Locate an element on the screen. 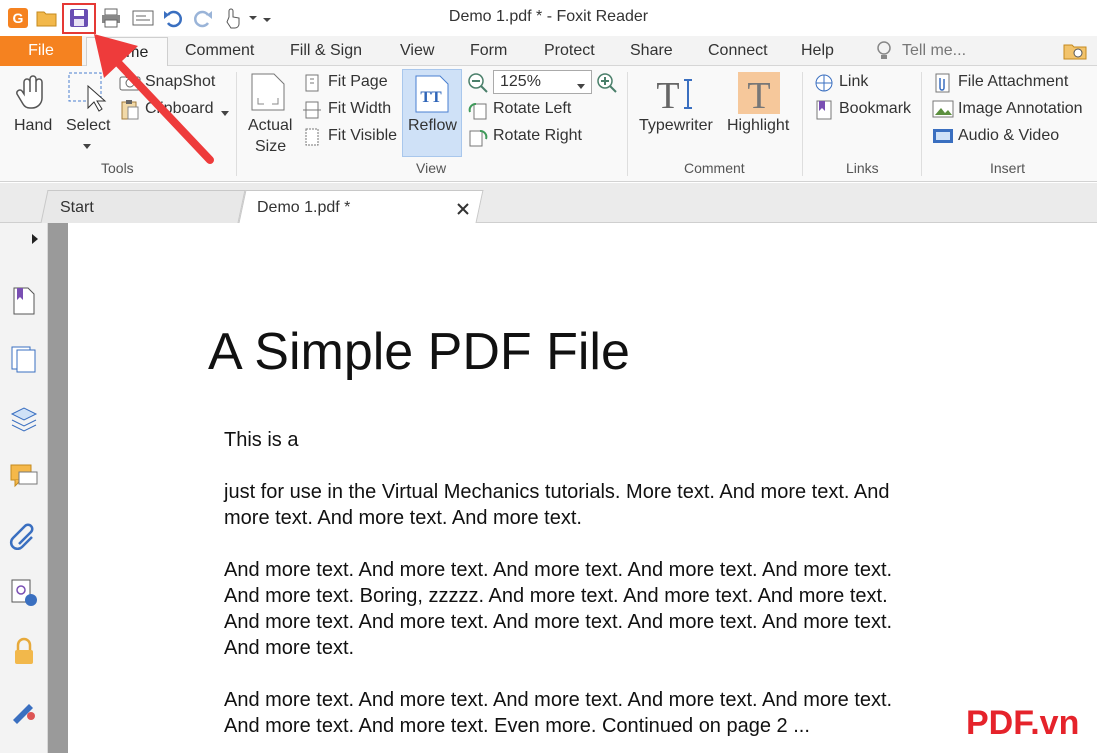  zoom-in-icon is located at coordinates (607, 85).